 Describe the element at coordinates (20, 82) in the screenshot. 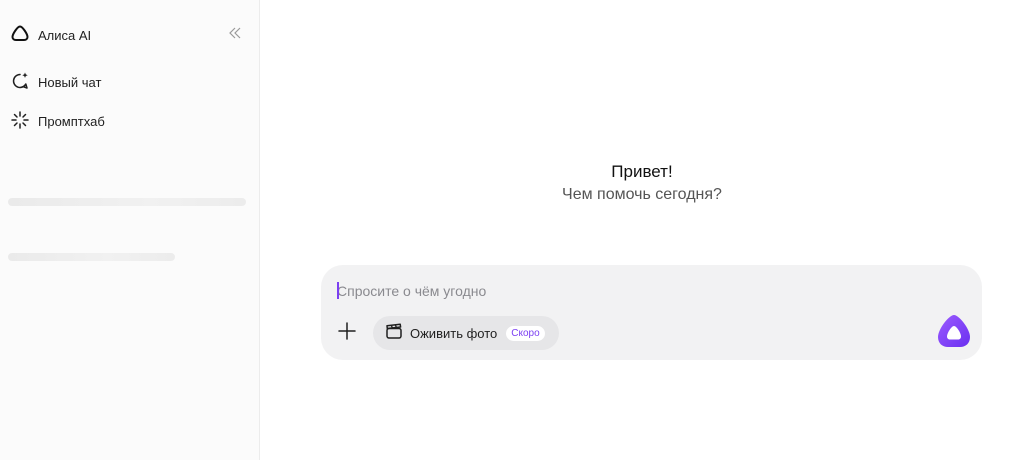

I see `new-chat-bubble-icon` at that location.